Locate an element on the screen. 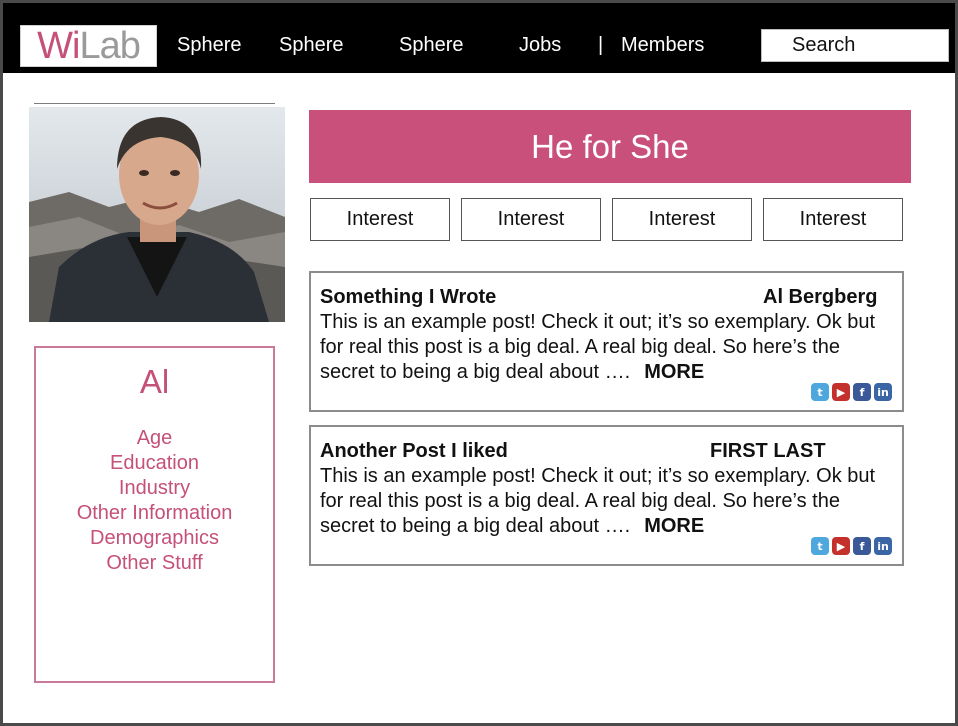 This screenshot has width=958, height=726. wilab-logo: Wi Lab is located at coordinates (88, 46).